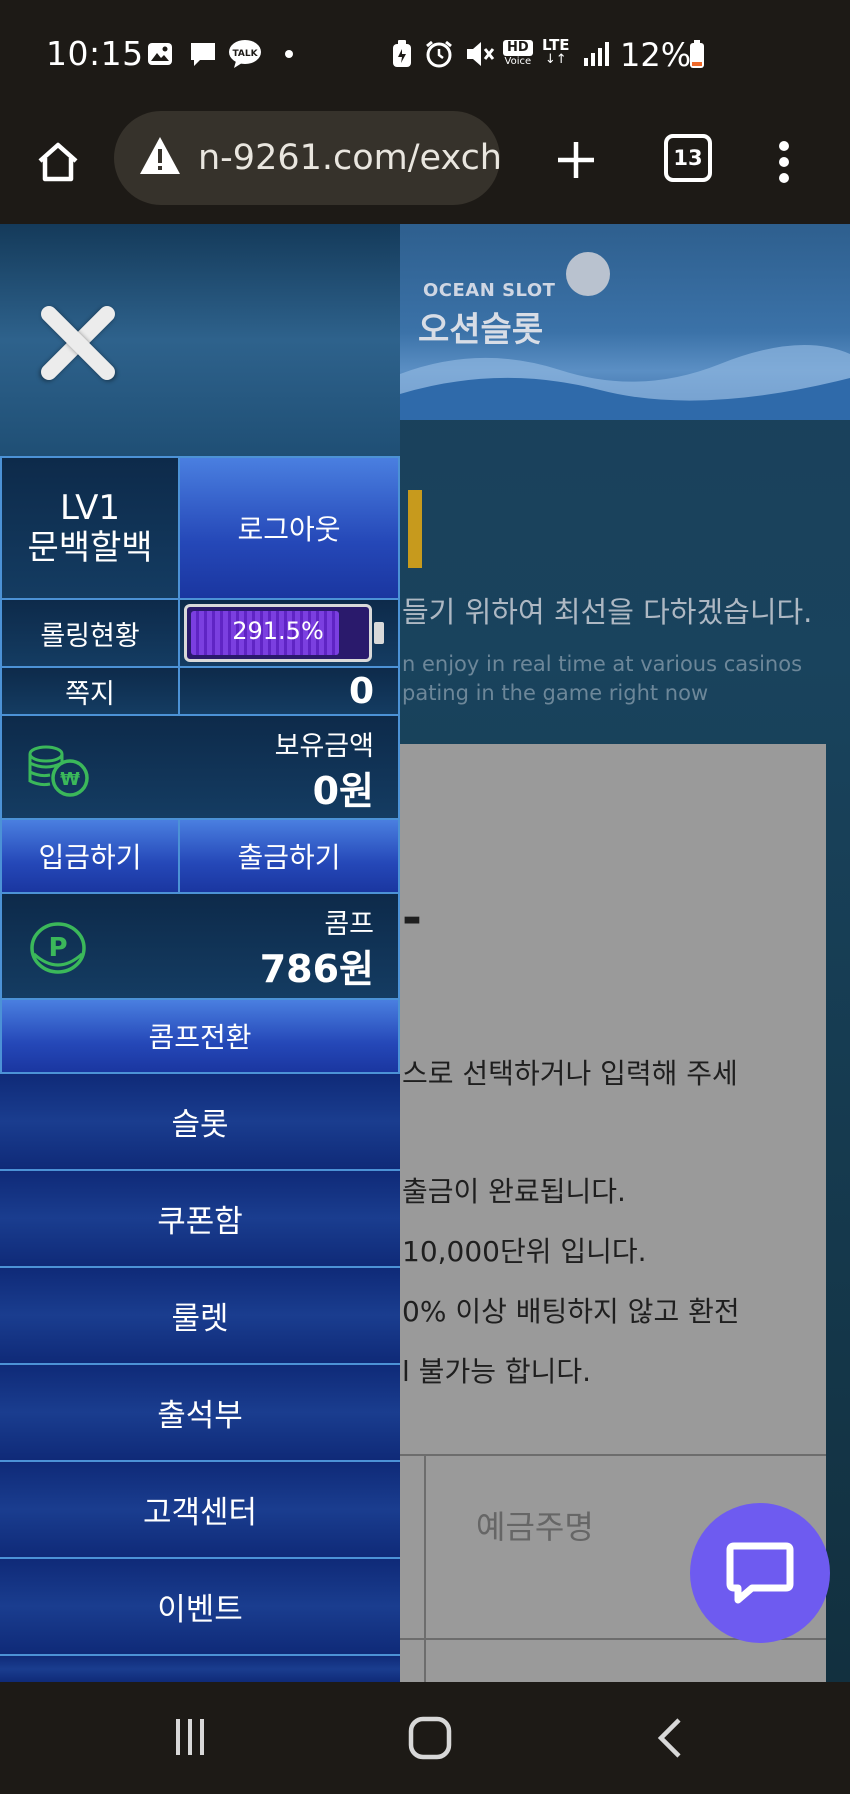 The width and height of the screenshot is (850, 1794). I want to click on user-level-cell: LV1 문백할백, so click(90, 528).